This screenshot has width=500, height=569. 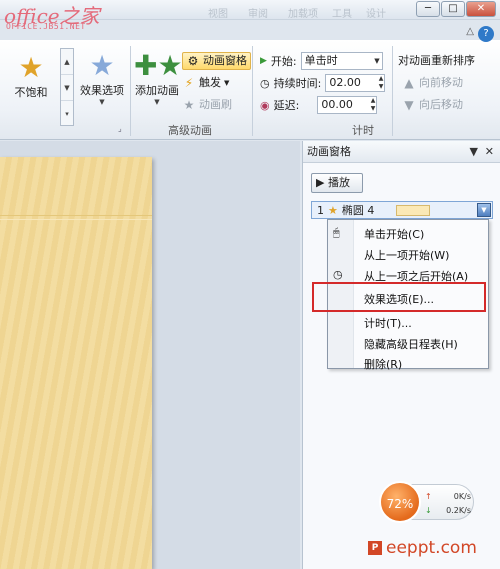 I want to click on move-later-label: 向后移动, so click(x=441, y=104).